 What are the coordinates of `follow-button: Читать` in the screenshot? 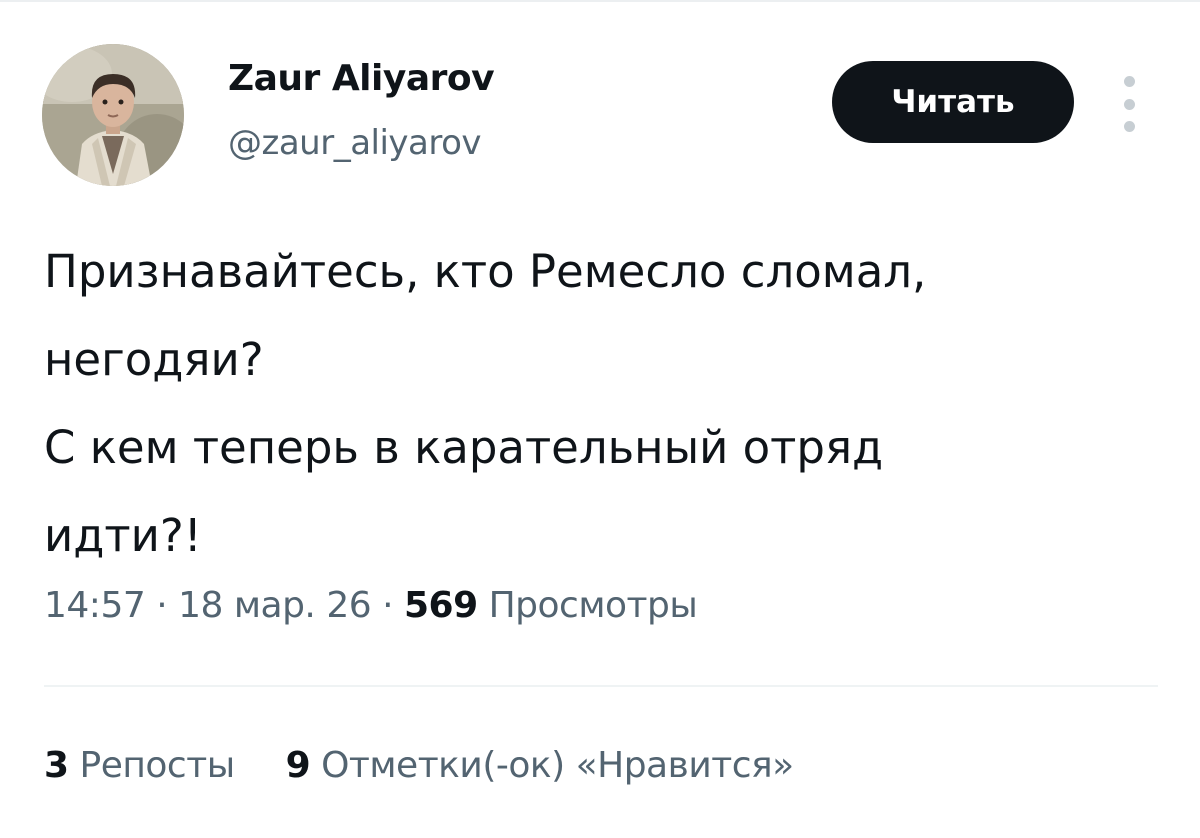 It's located at (953, 102).